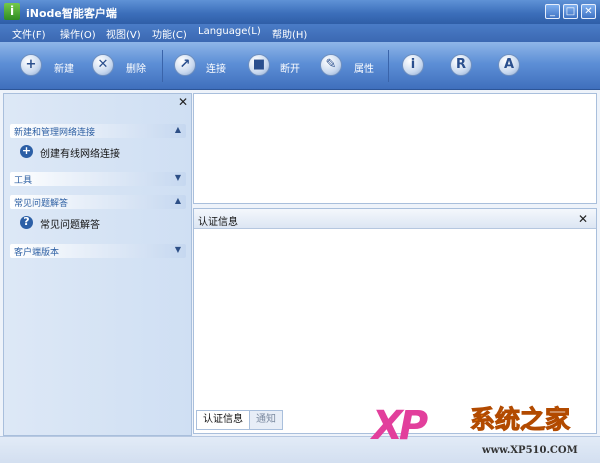 The height and width of the screenshot is (463, 600). Describe the element at coordinates (29, 33) in the screenshot. I see `menu-file: 文件(F)` at that location.